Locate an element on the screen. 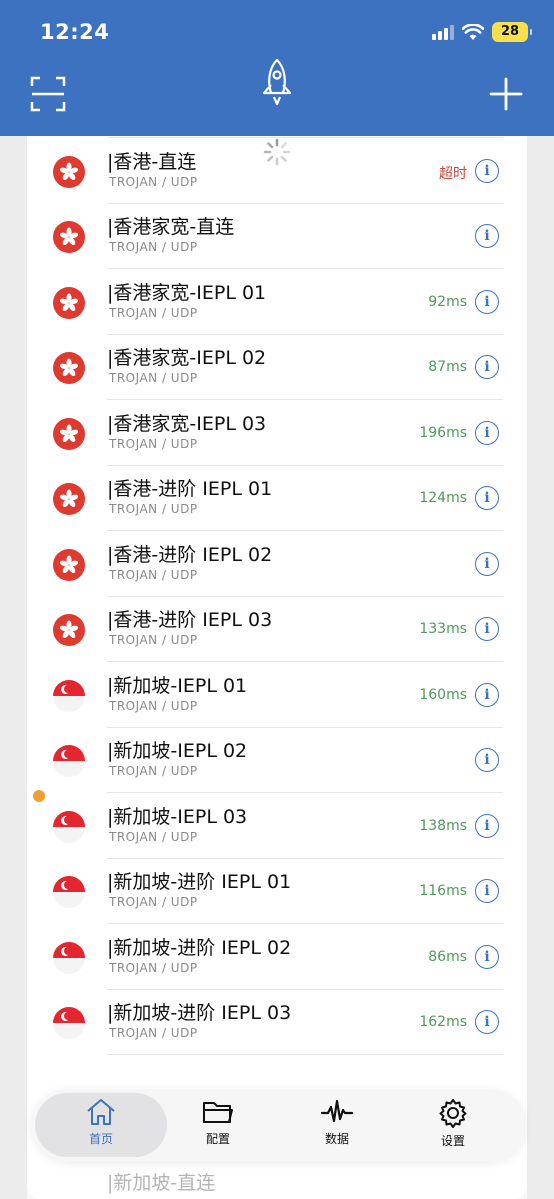 The width and height of the screenshot is (554, 1199). server-row: |香港家宽-直连 TROJAN / UDP i is located at coordinates (277, 236).